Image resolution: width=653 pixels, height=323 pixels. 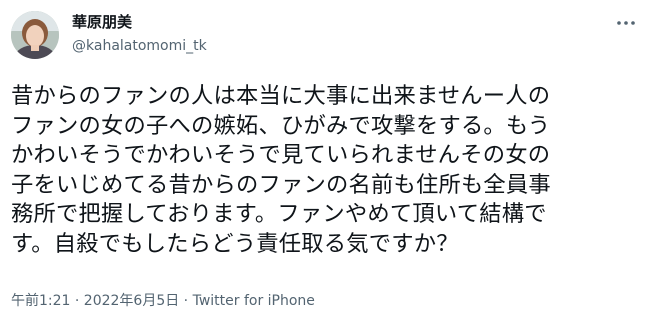 What do you see at coordinates (281, 155) in the screenshot?
I see `tweet-text-line: かわいそうでかわいそうで見ていられませんその女の` at bounding box center [281, 155].